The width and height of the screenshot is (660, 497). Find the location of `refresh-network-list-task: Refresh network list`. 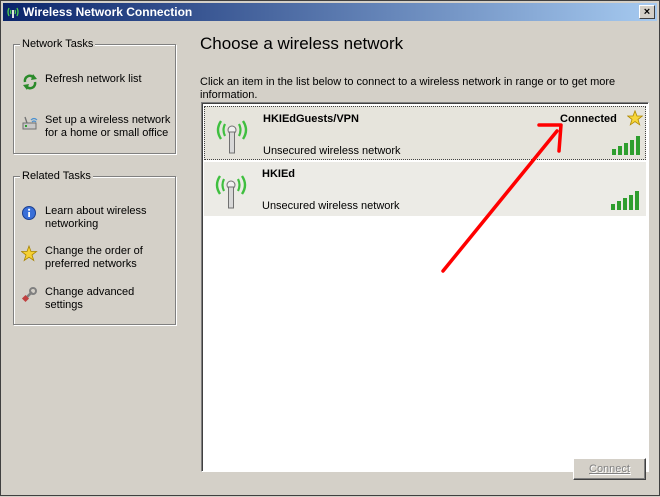

refresh-network-list-task: Refresh network list is located at coordinates (96, 82).